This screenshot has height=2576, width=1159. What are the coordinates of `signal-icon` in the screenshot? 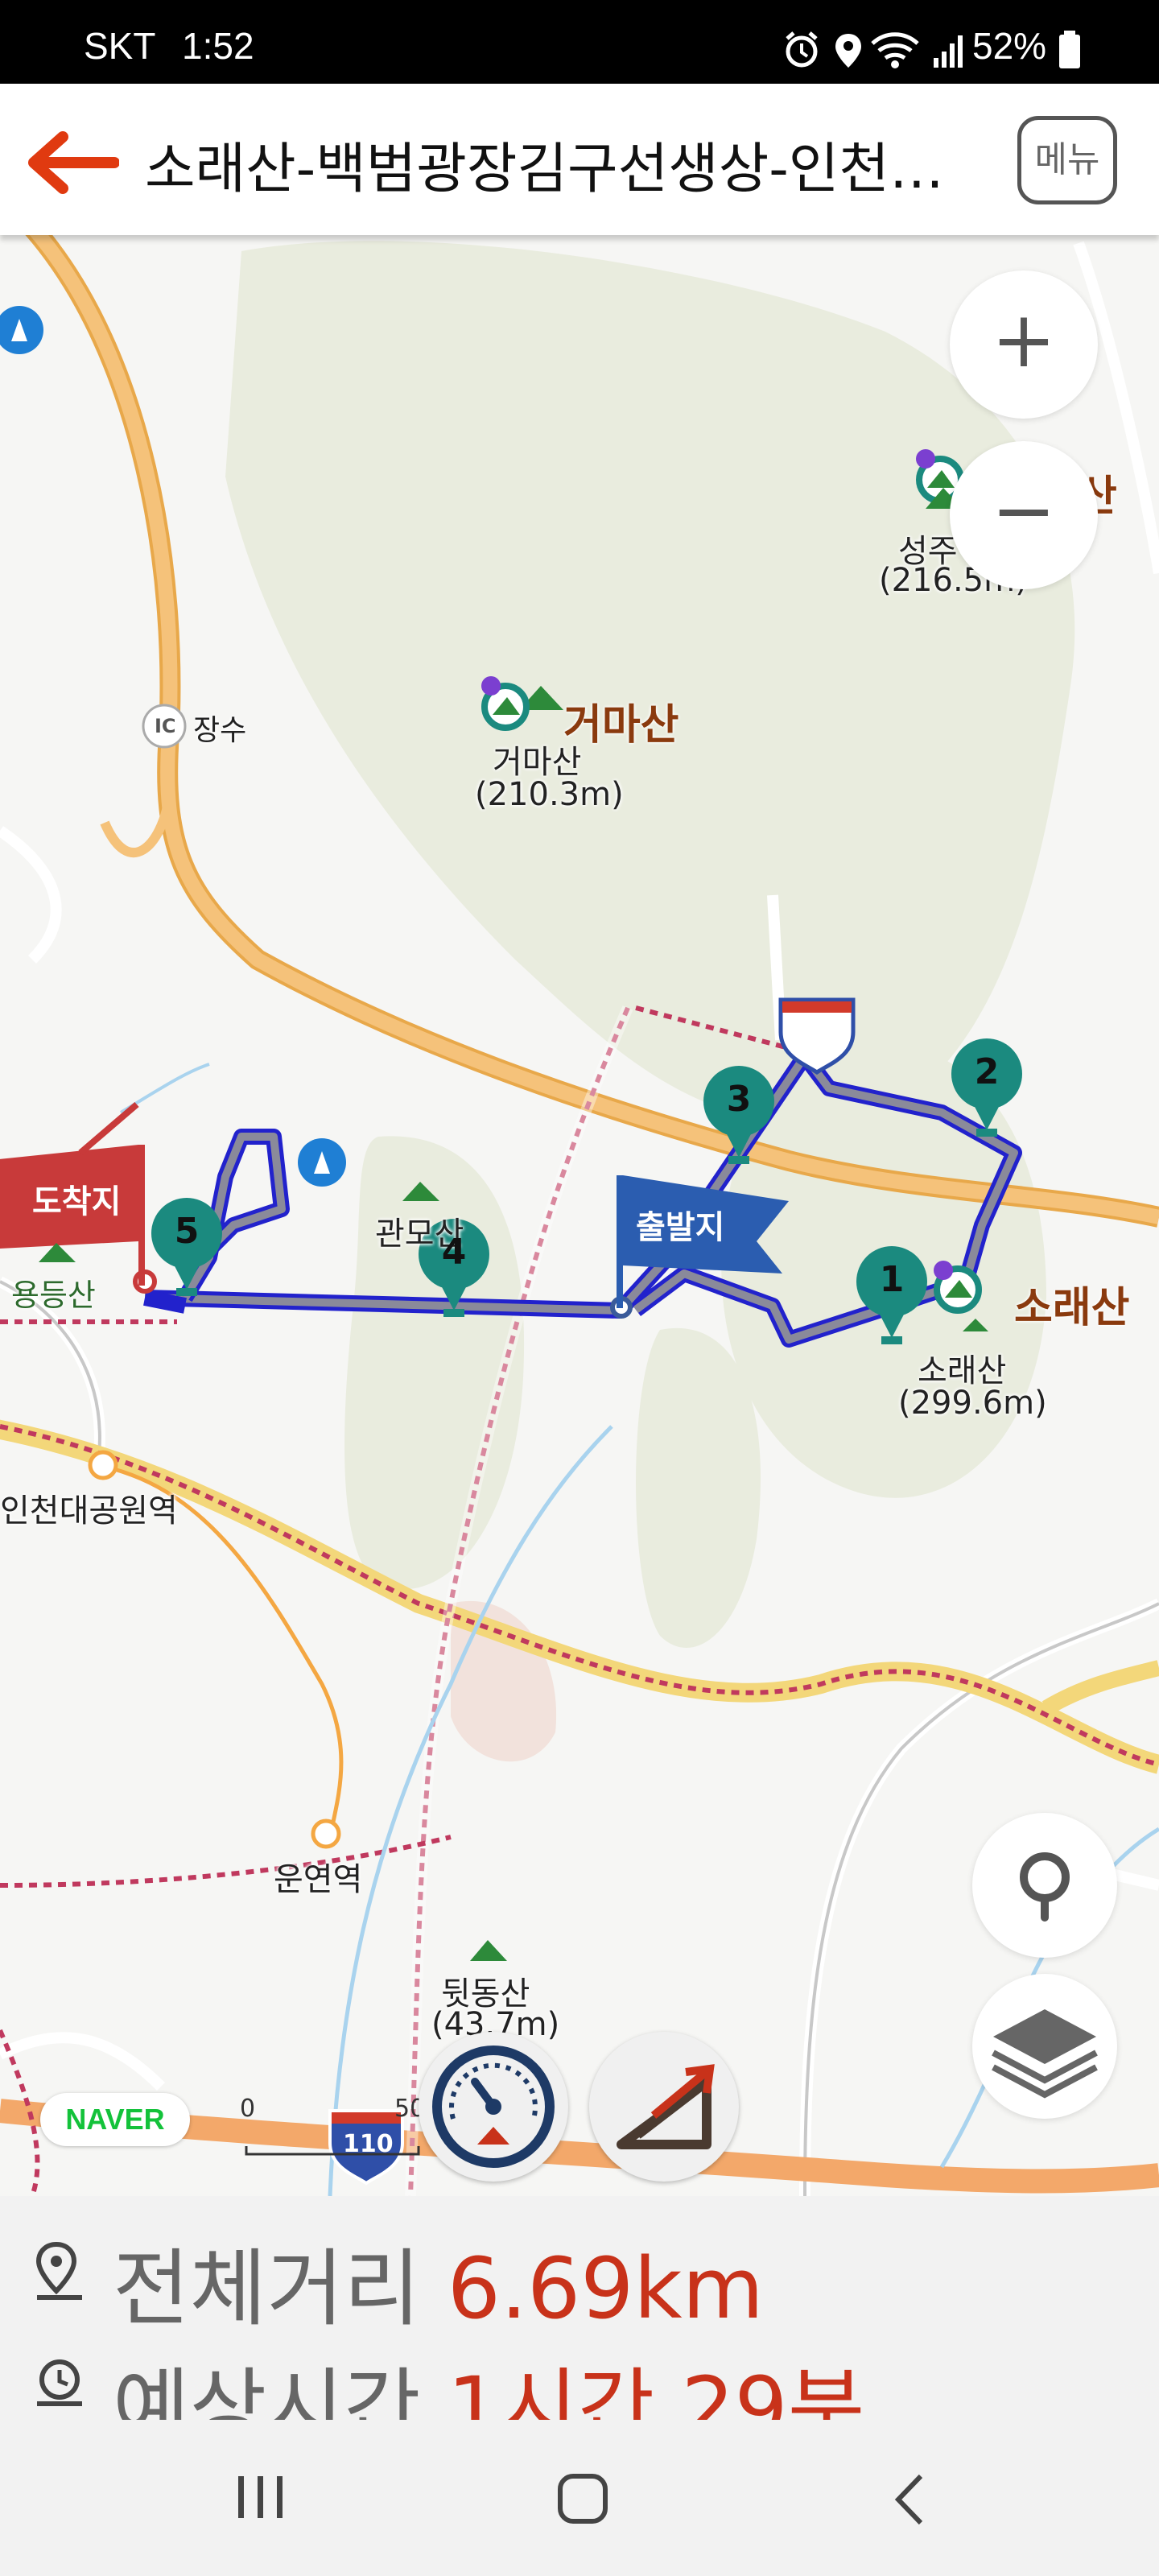 It's located at (948, 51).